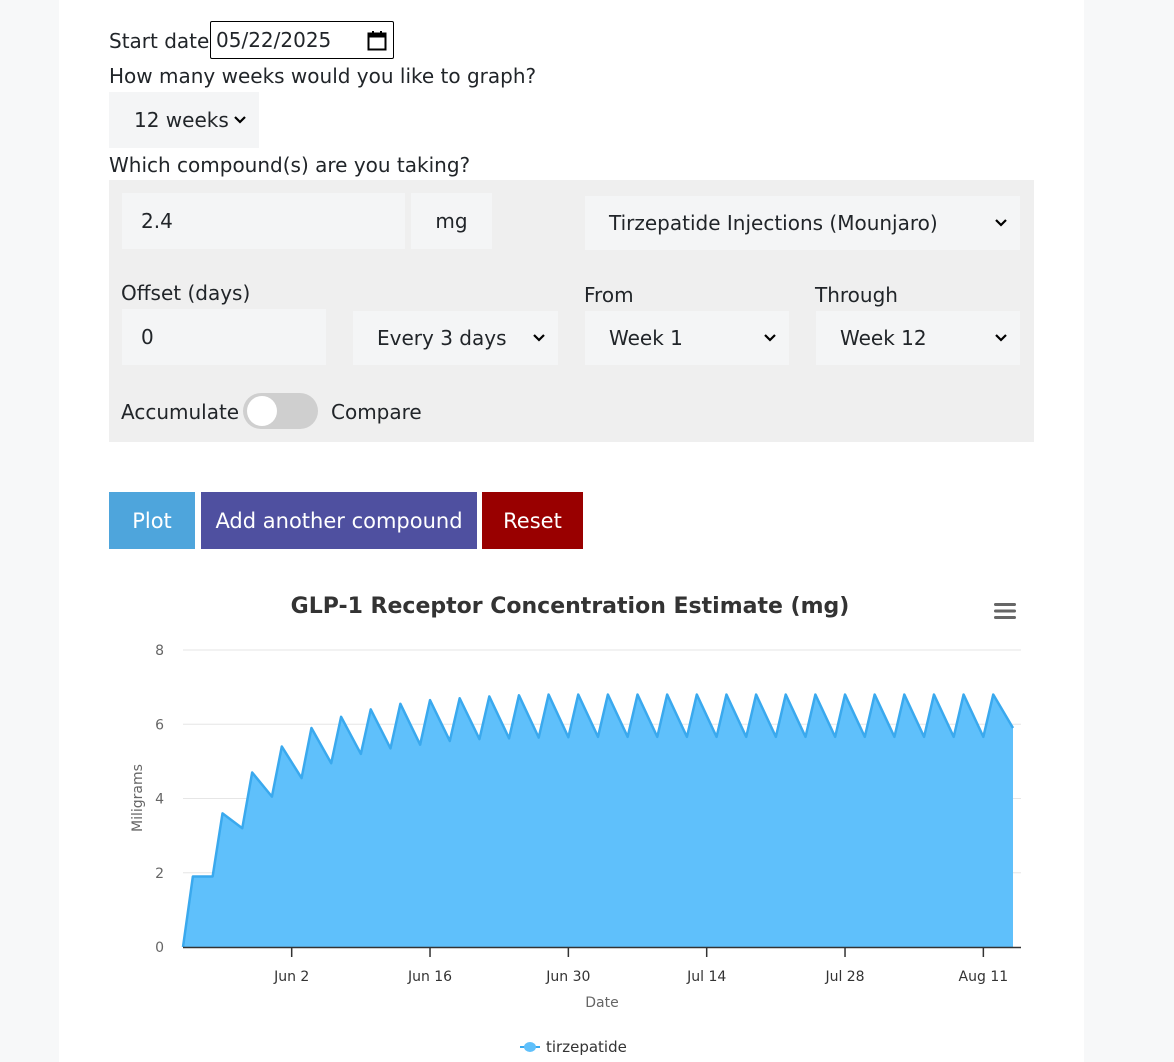 This screenshot has width=1174, height=1062. Describe the element at coordinates (159, 800) in the screenshot. I see `y-tick-label: 4` at that location.